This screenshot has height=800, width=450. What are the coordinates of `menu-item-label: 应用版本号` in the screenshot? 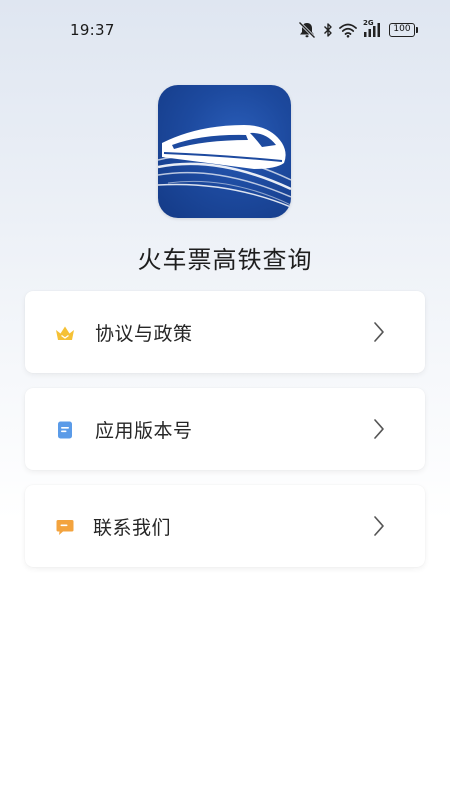 It's located at (144, 431).